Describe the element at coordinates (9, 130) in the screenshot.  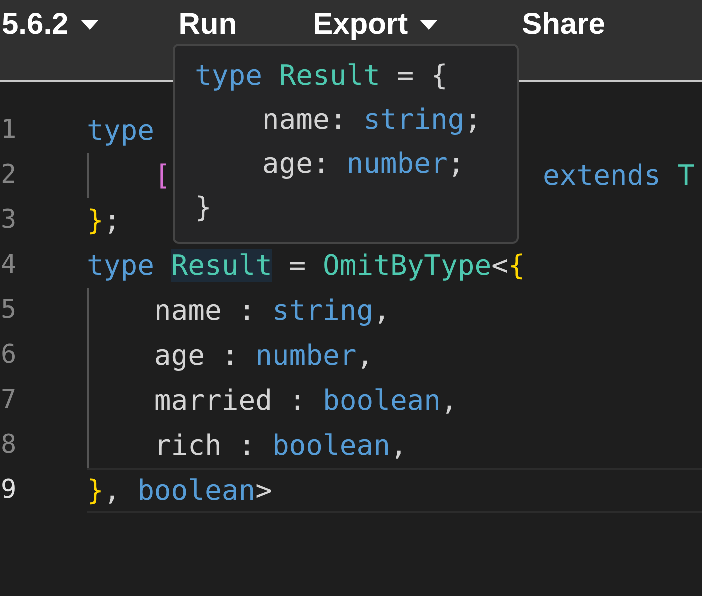
I see `line-number: 1` at that location.